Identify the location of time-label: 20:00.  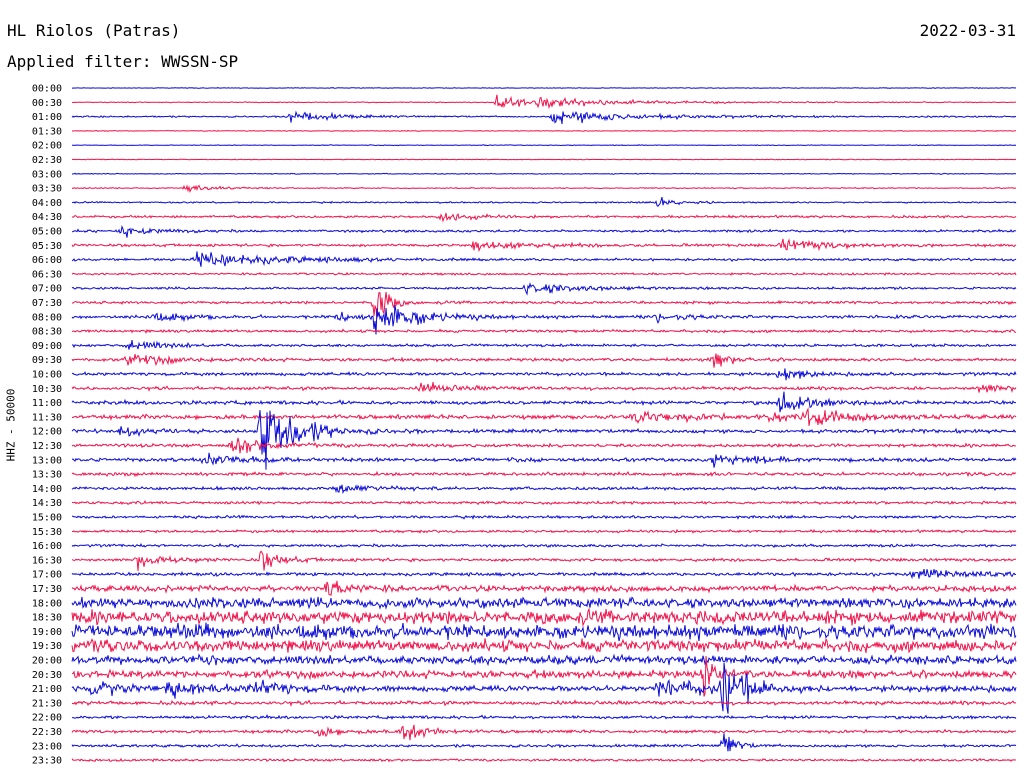
(47, 661).